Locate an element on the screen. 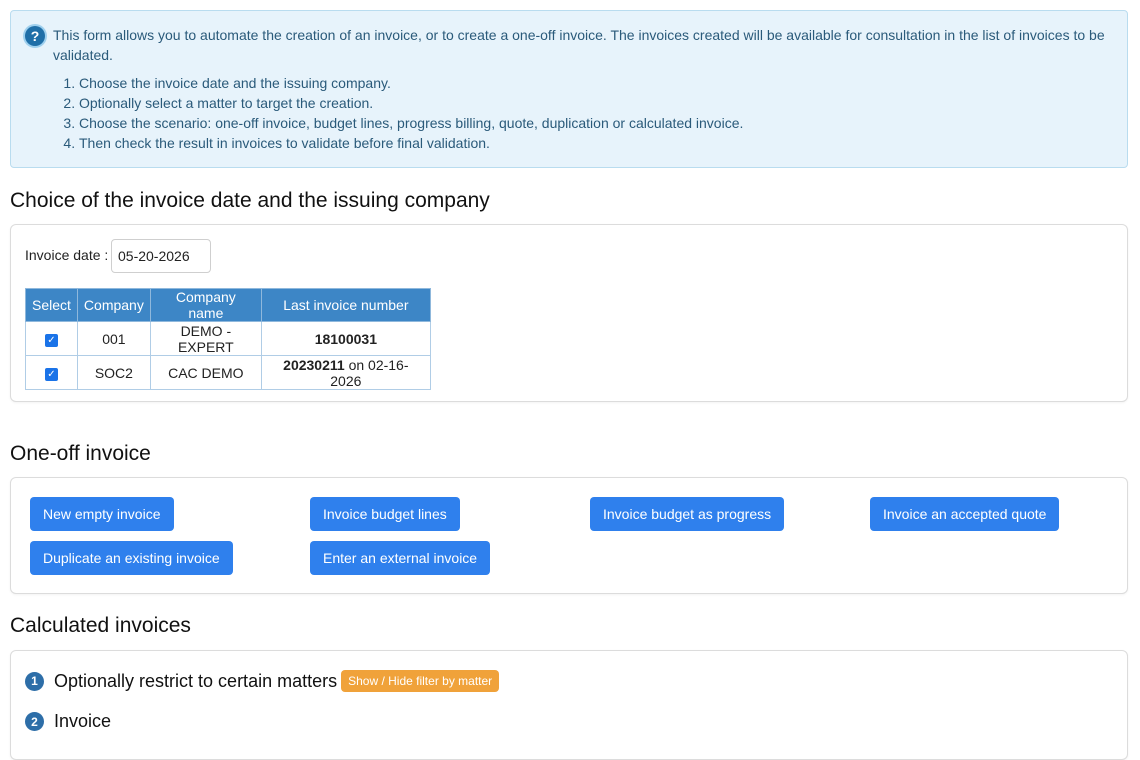  step-number-badge: 2 is located at coordinates (34, 721).